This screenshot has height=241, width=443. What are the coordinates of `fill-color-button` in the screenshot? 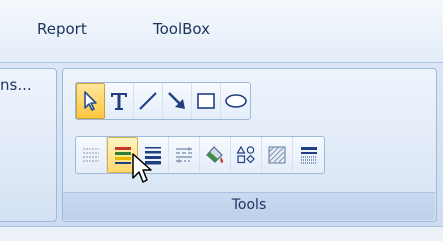 It's located at (215, 155).